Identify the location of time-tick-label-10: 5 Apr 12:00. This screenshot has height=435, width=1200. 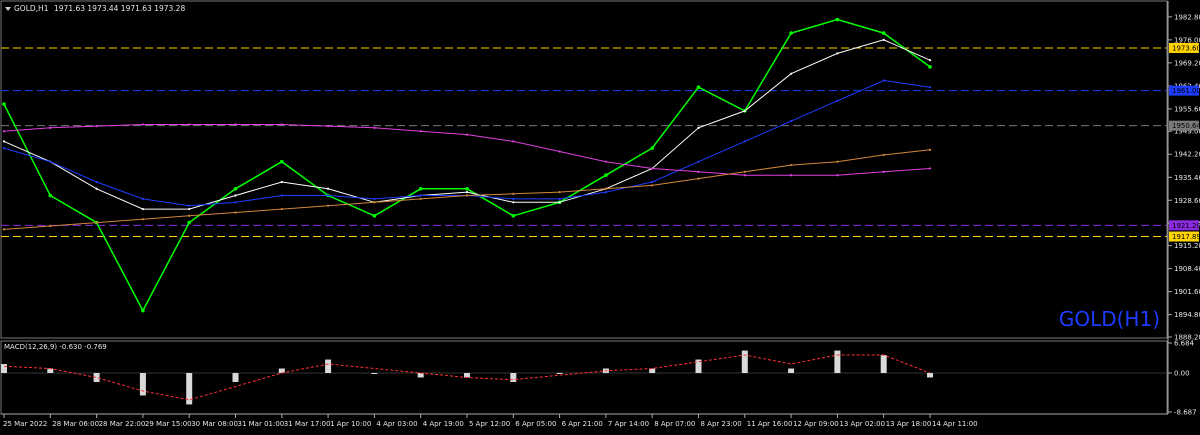
(489, 424).